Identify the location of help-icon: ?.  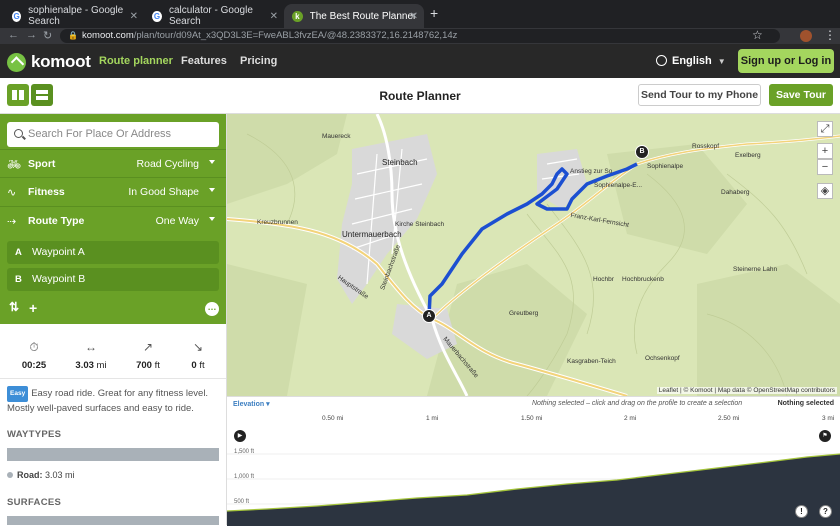
(825, 511).